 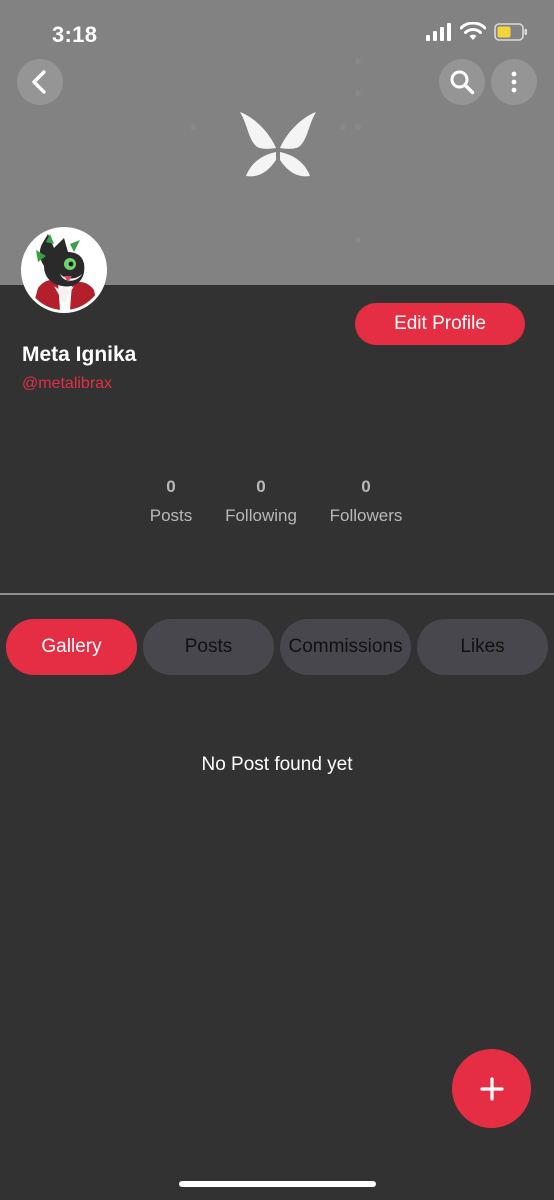 I want to click on create-post-button, so click(x=491, y=1088).